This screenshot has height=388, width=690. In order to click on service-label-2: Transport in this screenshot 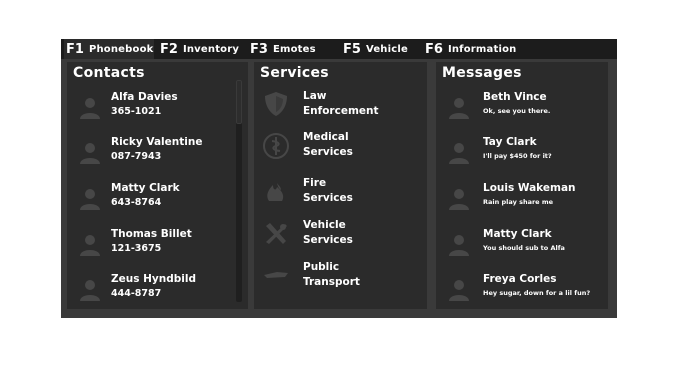, I will do `click(331, 282)`.